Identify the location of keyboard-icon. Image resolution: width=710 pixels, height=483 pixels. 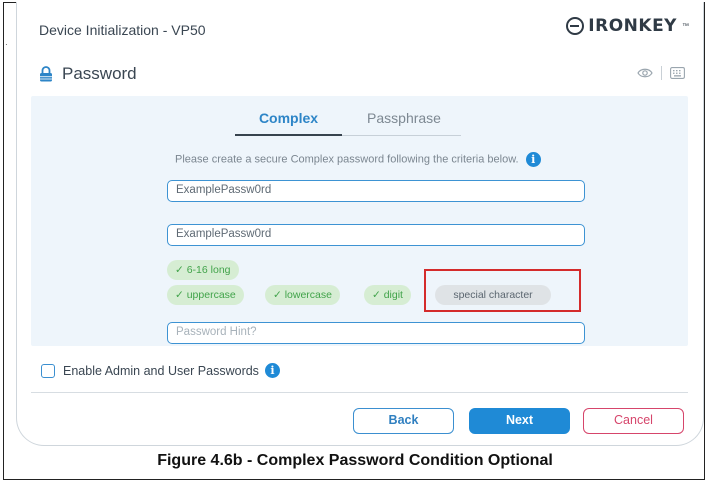
(677, 73).